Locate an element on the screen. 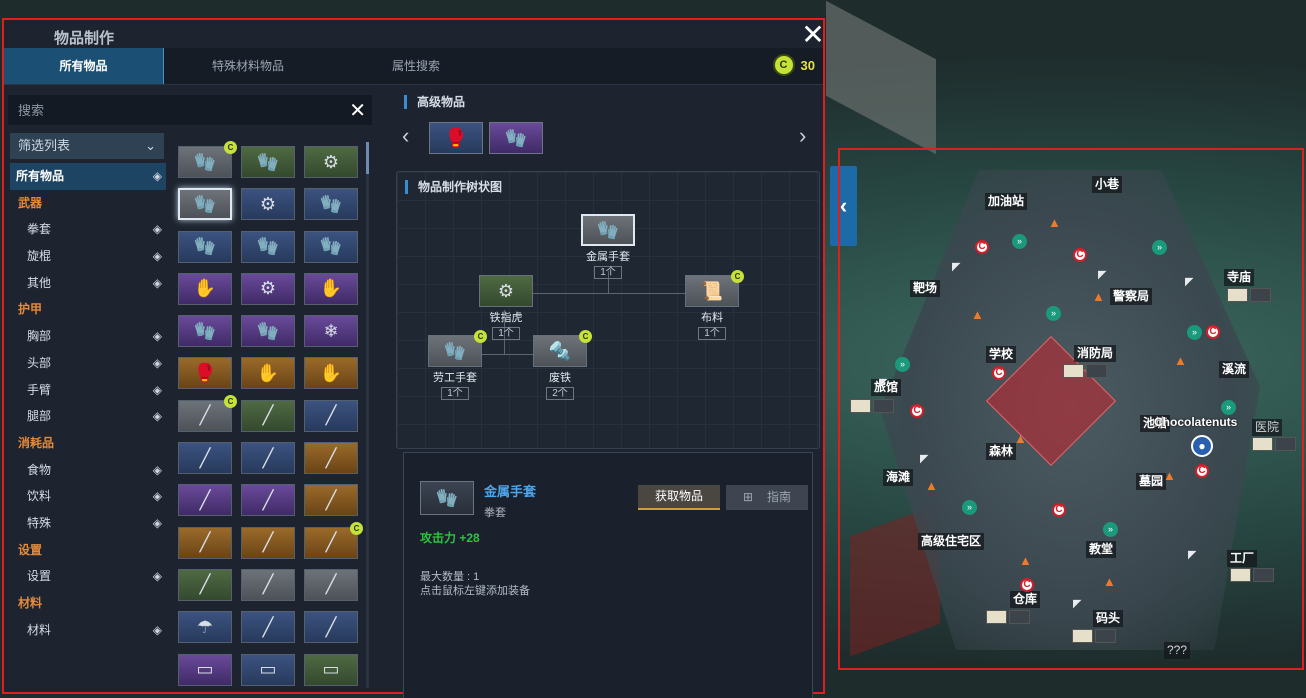  map-label-uptown: 高级住宅区 is located at coordinates (951, 541).